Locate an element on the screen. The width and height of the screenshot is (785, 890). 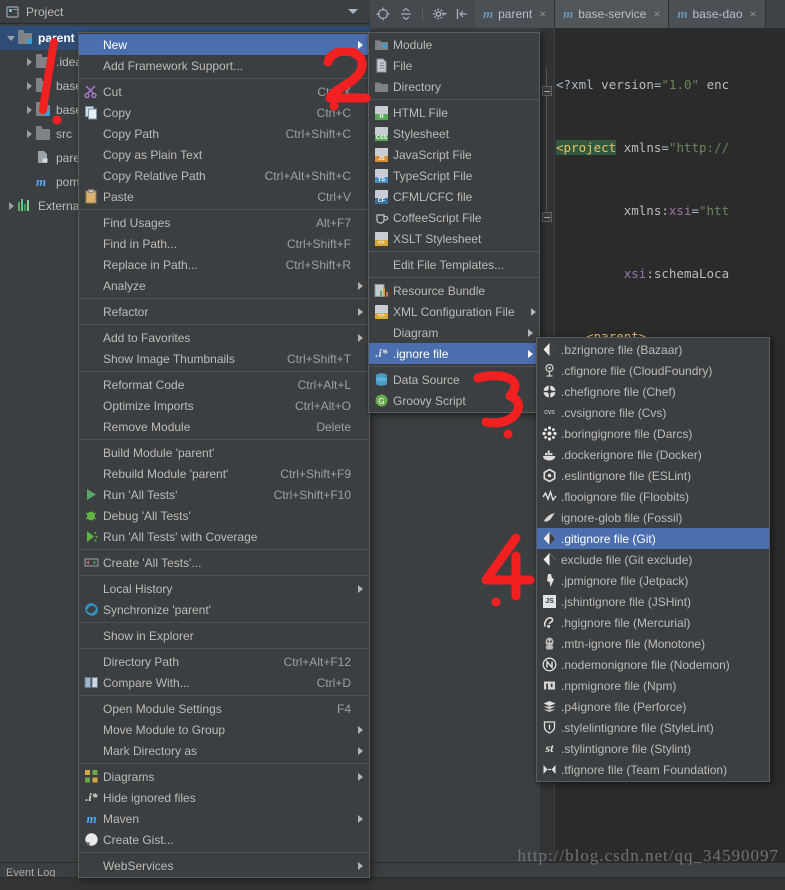
context-menu-item-mark-directory-as: Mark Directory as is located at coordinates (224, 750).